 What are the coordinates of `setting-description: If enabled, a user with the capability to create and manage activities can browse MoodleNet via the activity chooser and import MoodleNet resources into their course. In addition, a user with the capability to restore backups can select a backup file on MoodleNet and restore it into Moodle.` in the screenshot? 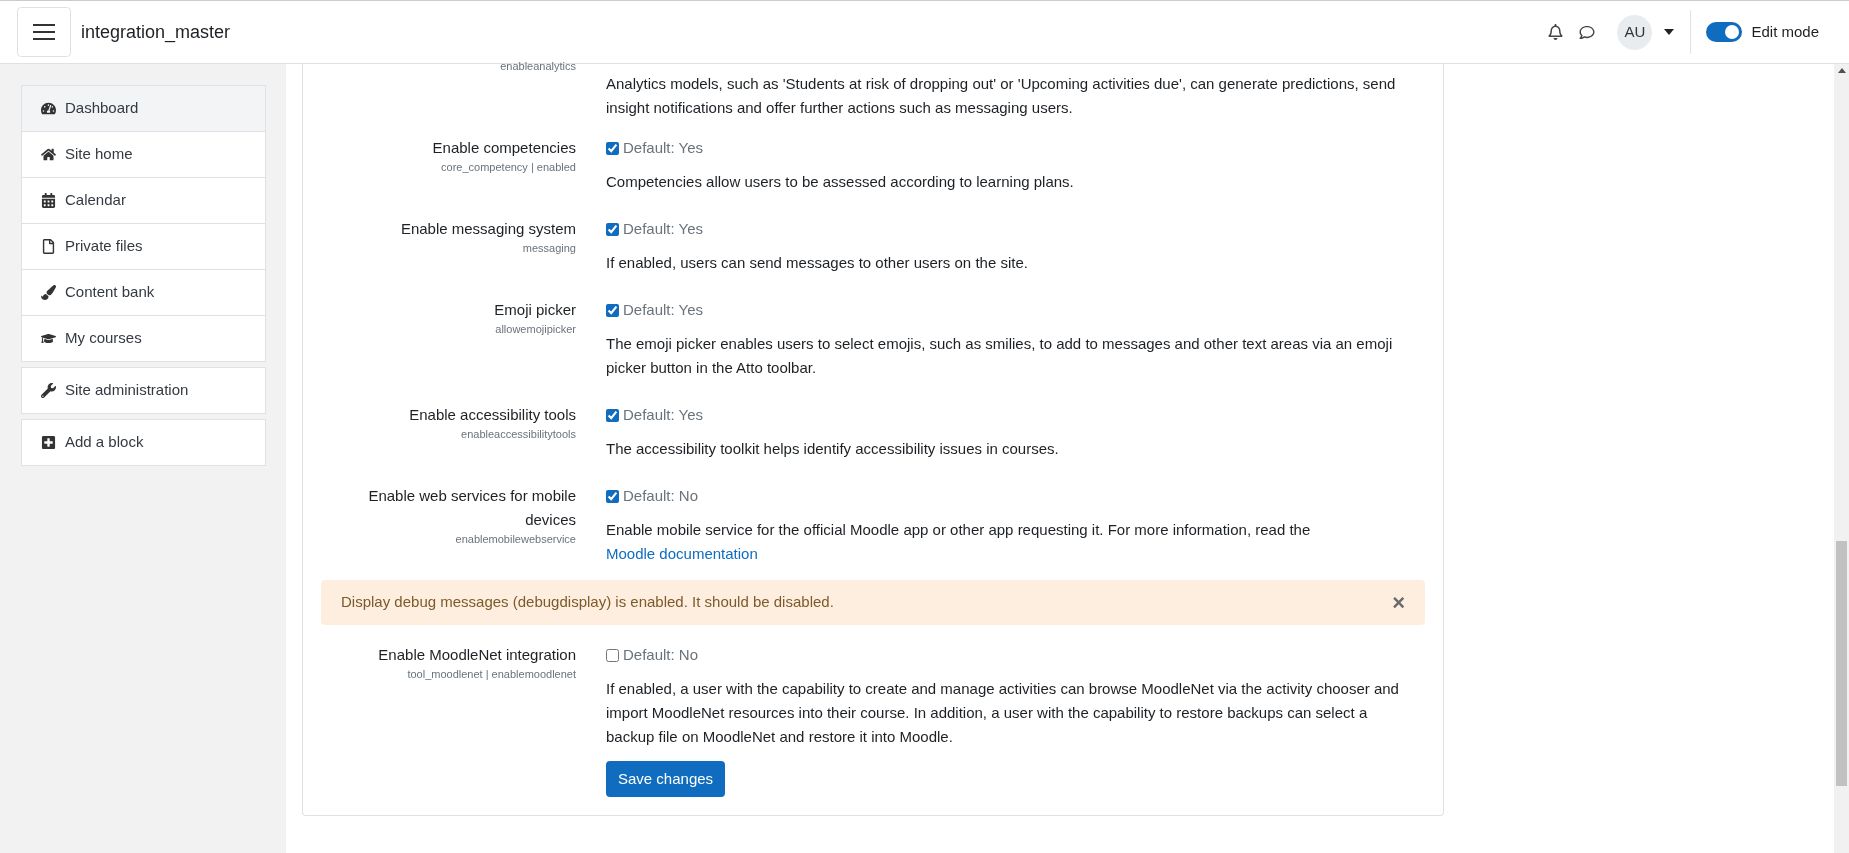 It's located at (1003, 713).